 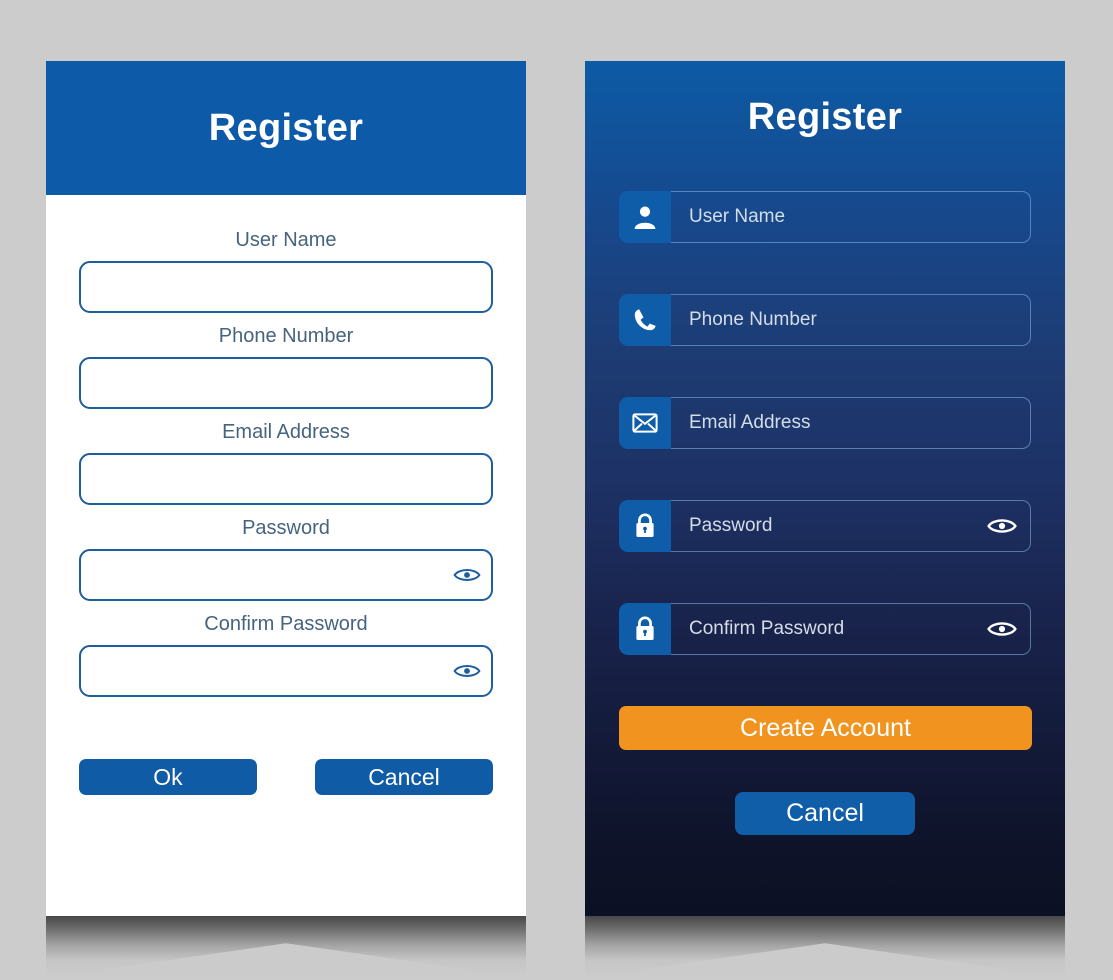 I want to click on field-group-confirm-password: Confirm Password, so click(x=286, y=653).